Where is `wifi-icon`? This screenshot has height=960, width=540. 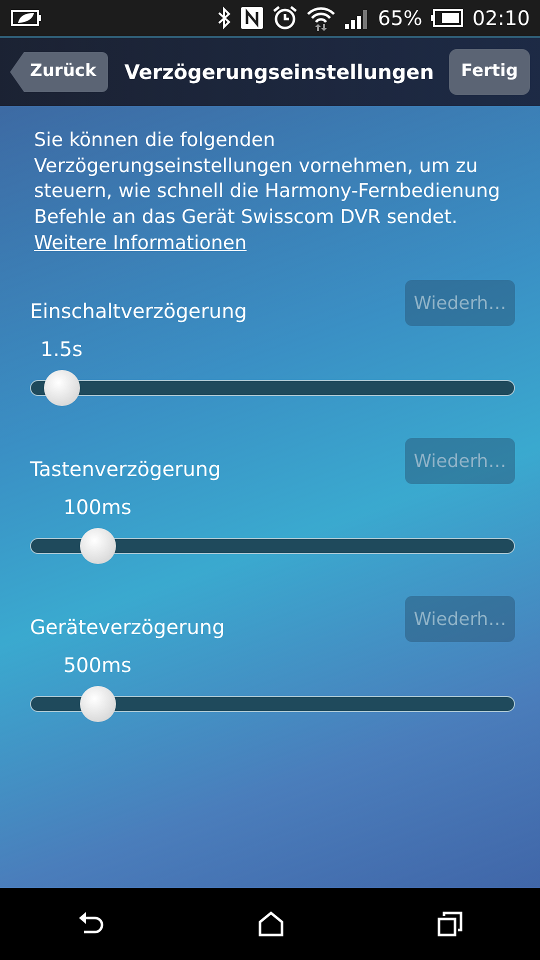 wifi-icon is located at coordinates (321, 18).